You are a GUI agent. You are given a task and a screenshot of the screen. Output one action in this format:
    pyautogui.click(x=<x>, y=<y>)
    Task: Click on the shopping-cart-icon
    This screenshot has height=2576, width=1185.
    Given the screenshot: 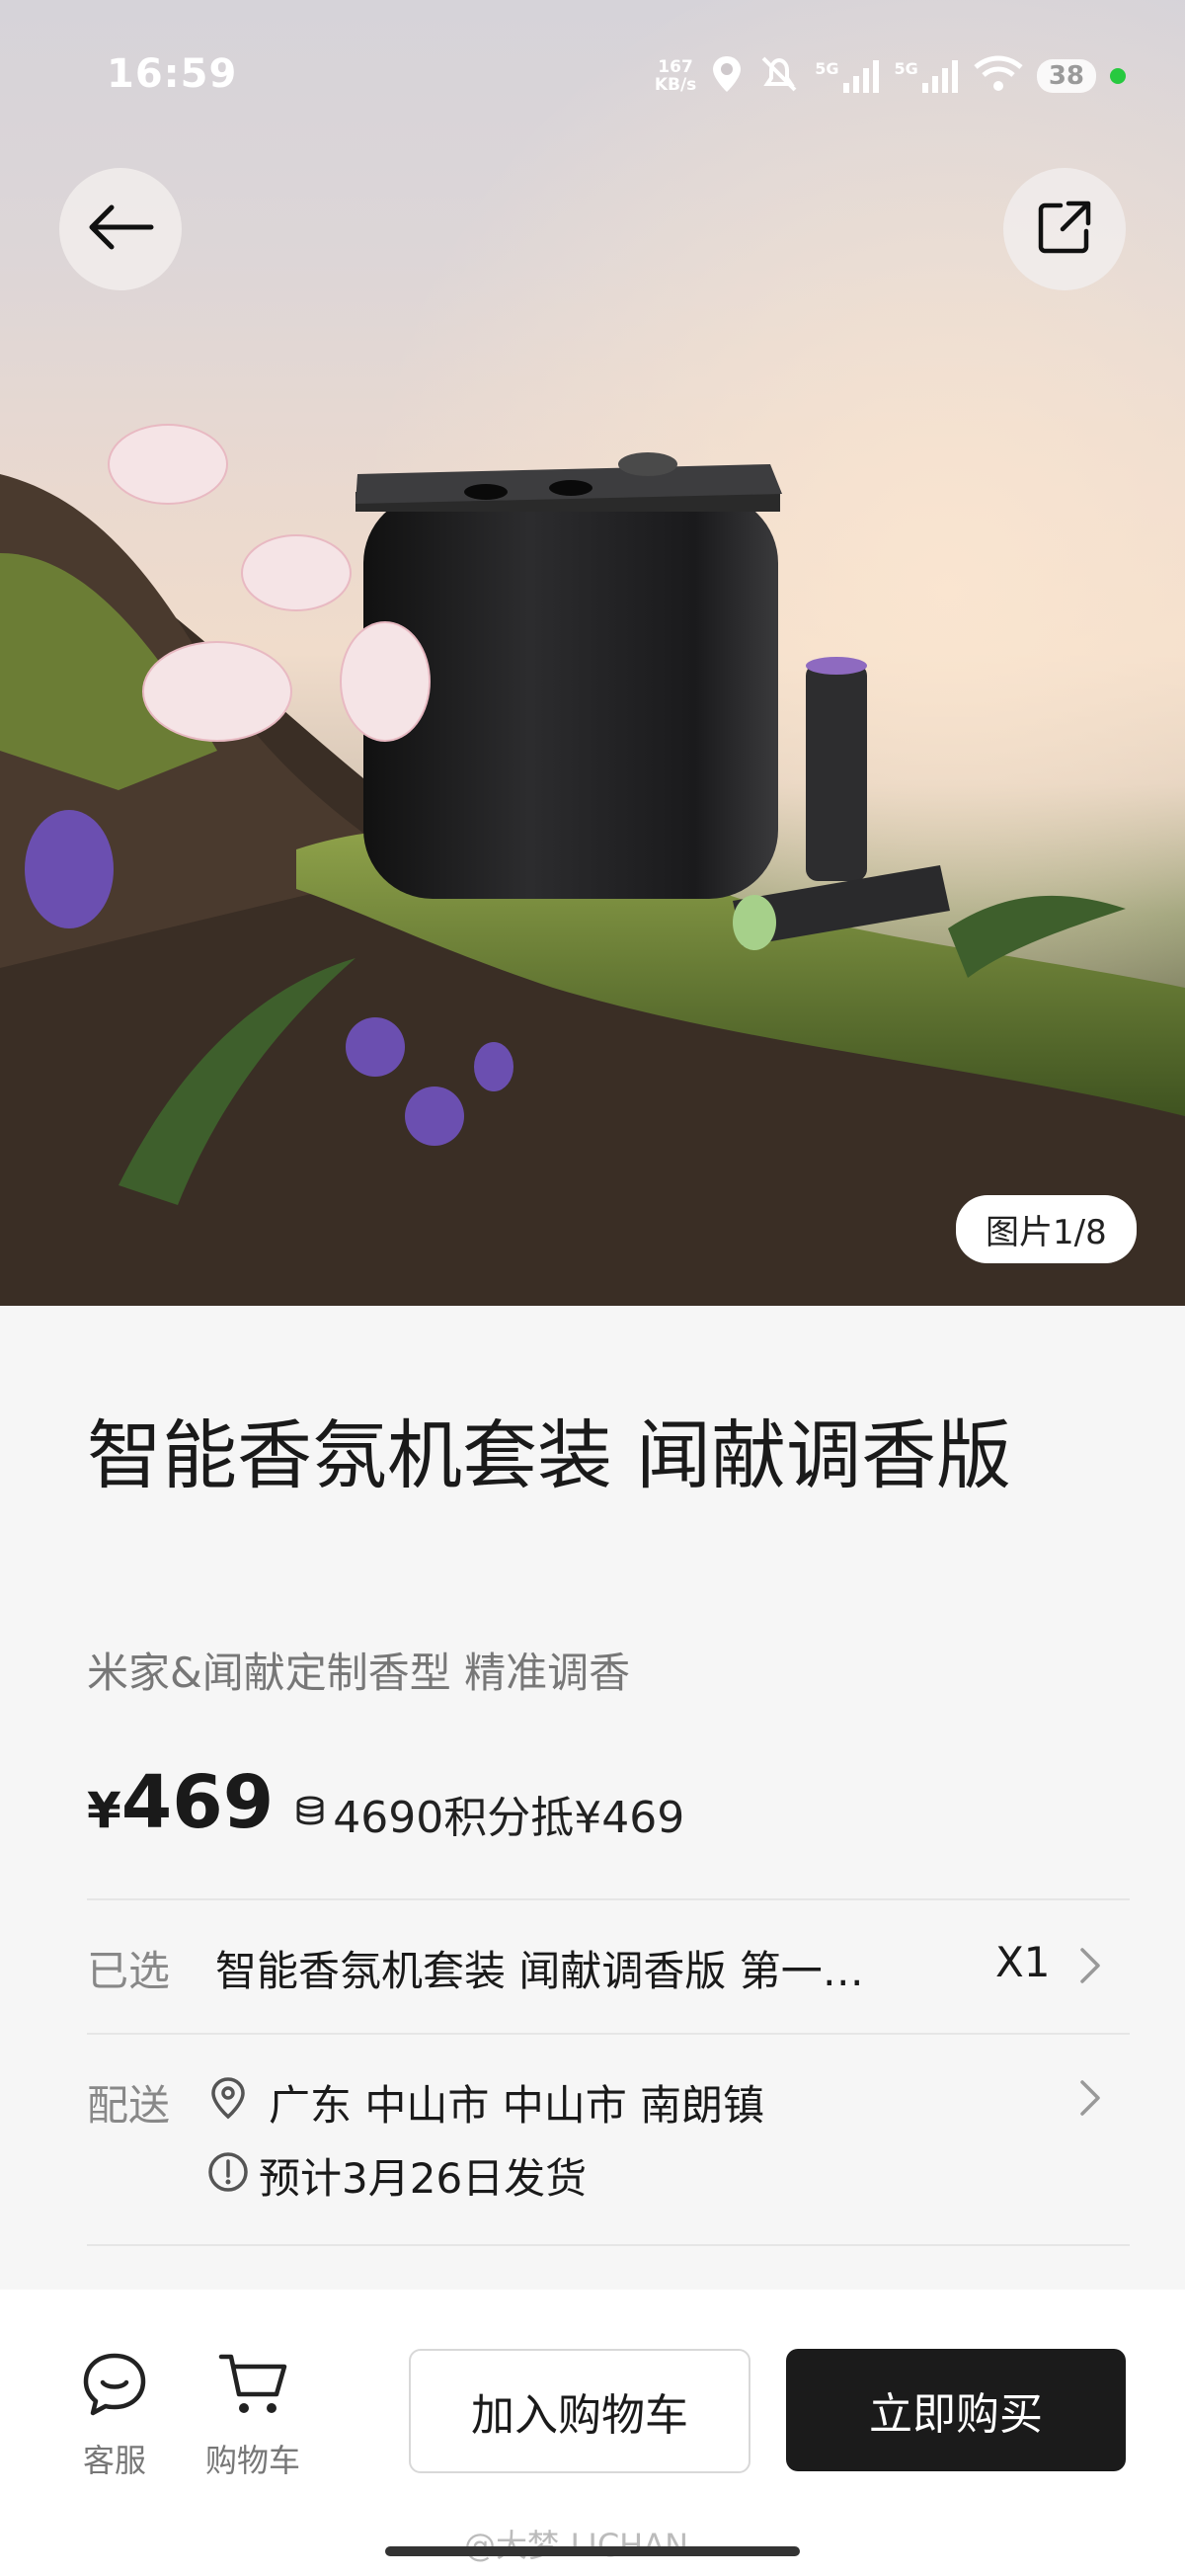 What is the action you would take?
    pyautogui.click(x=253, y=2388)
    